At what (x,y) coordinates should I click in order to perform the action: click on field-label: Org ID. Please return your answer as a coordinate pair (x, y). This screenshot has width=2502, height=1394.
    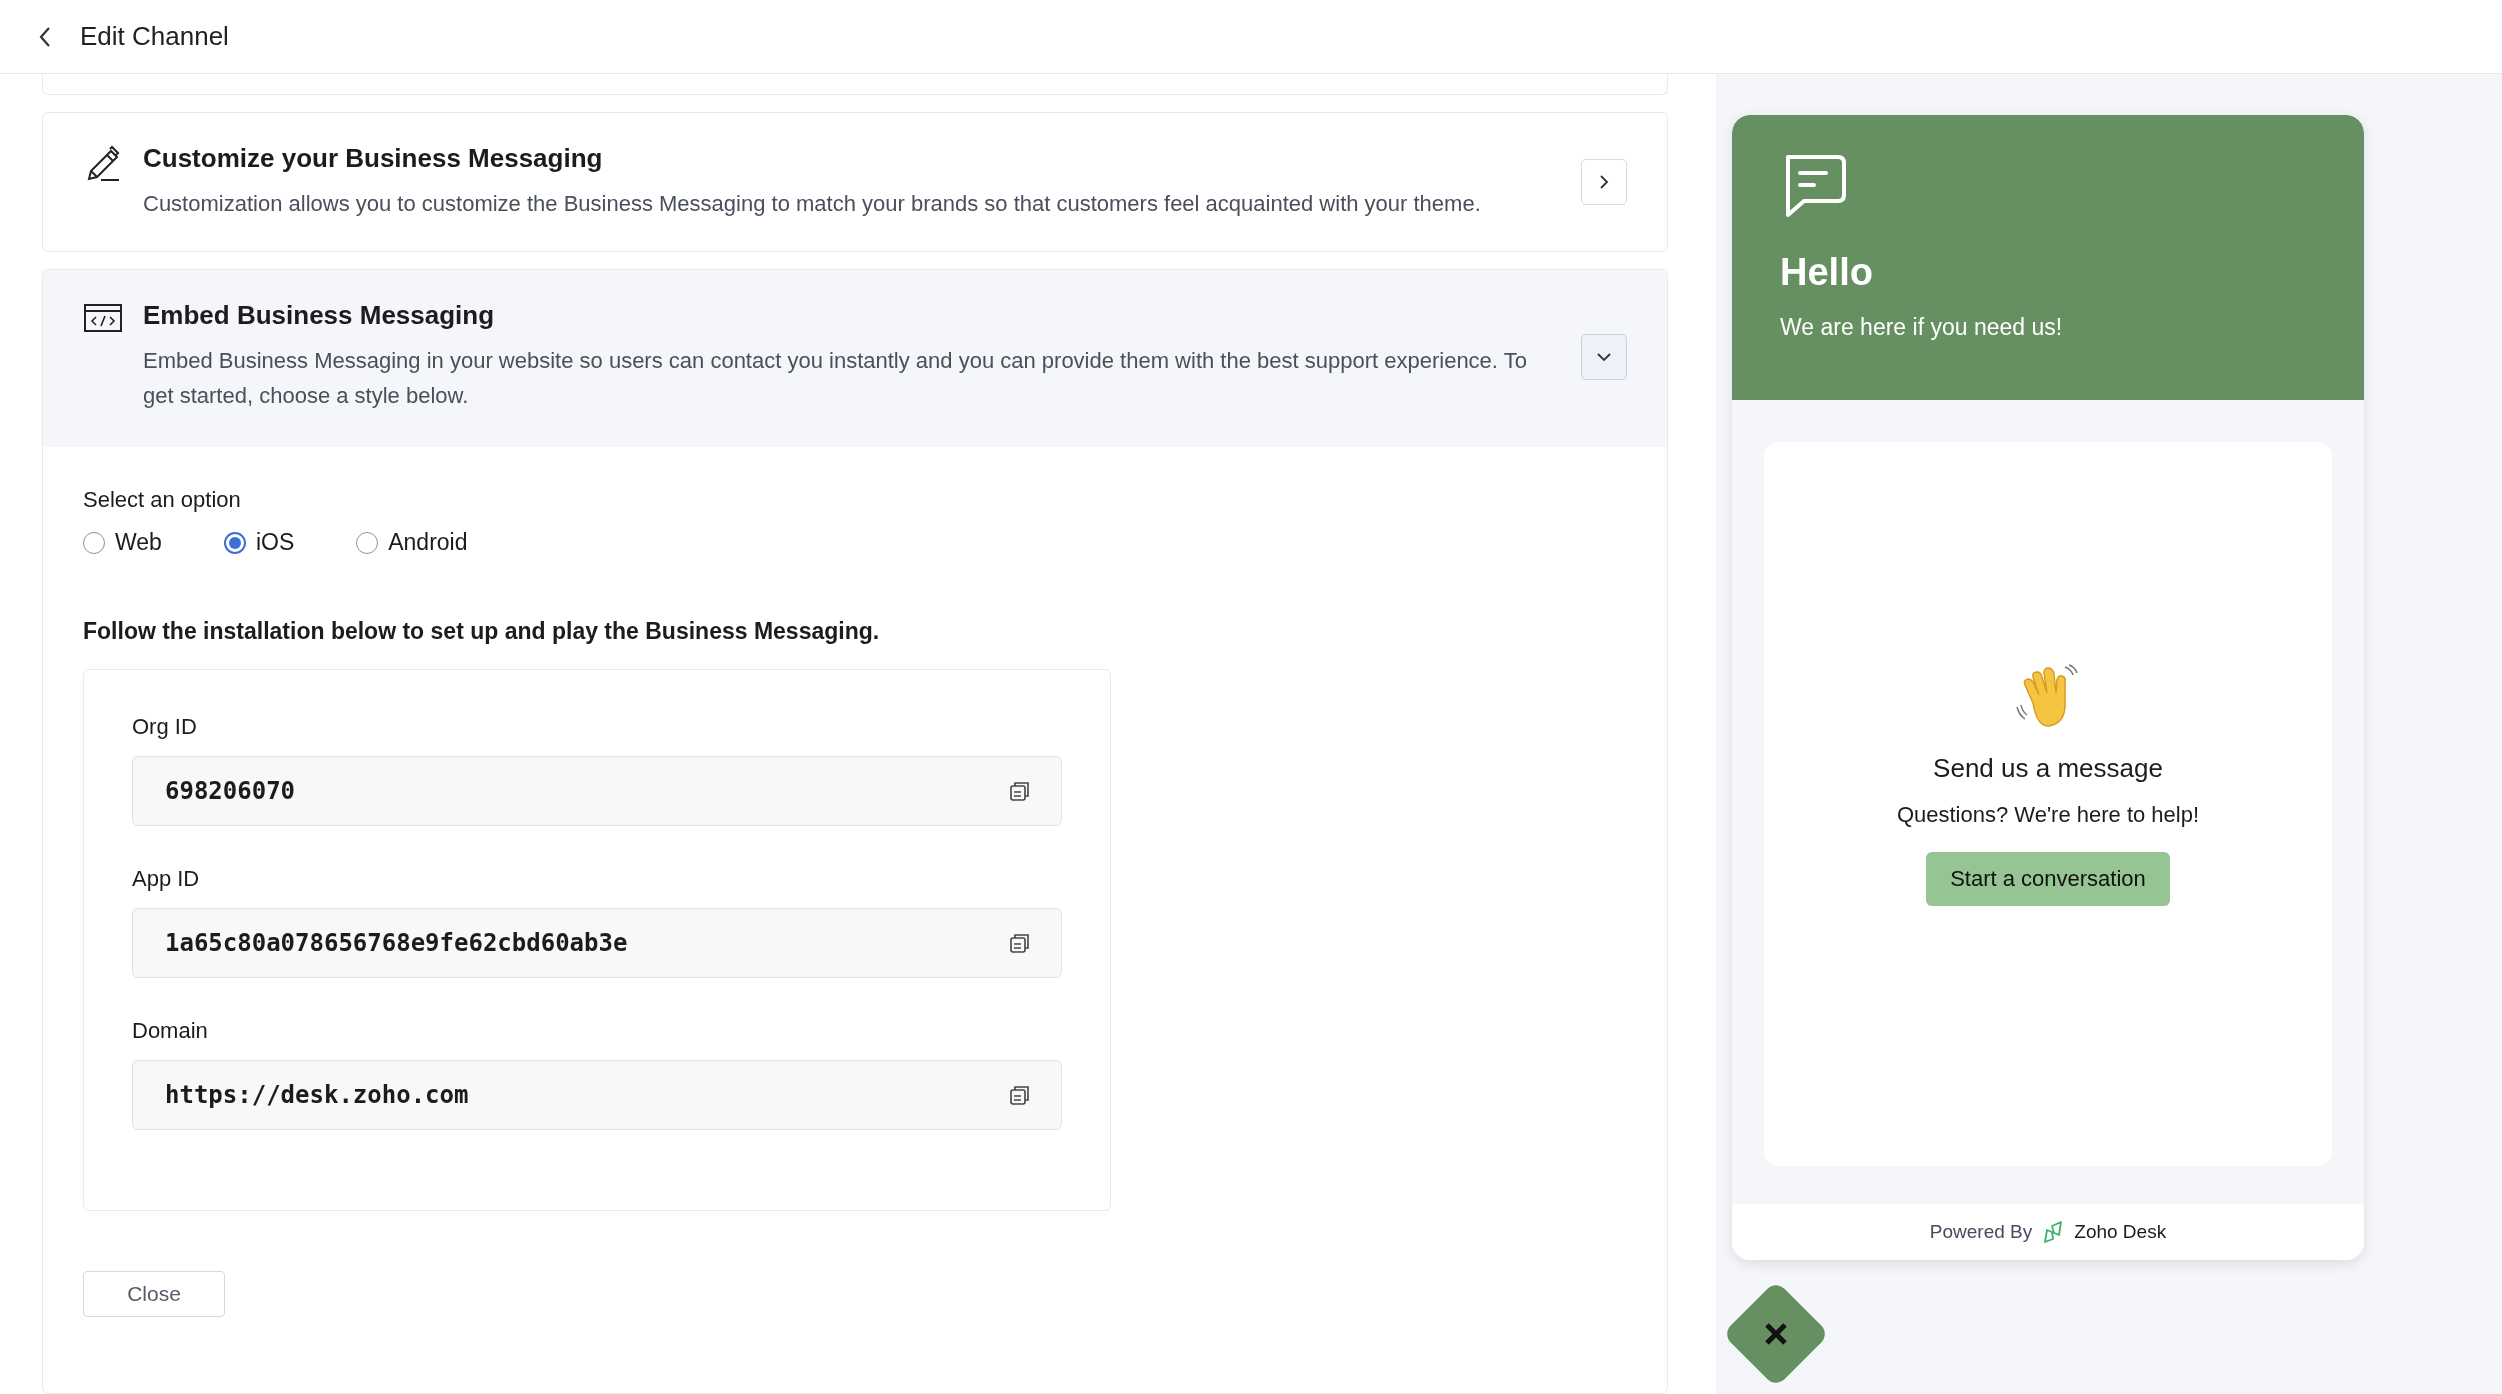
    Looking at the image, I should click on (165, 727).